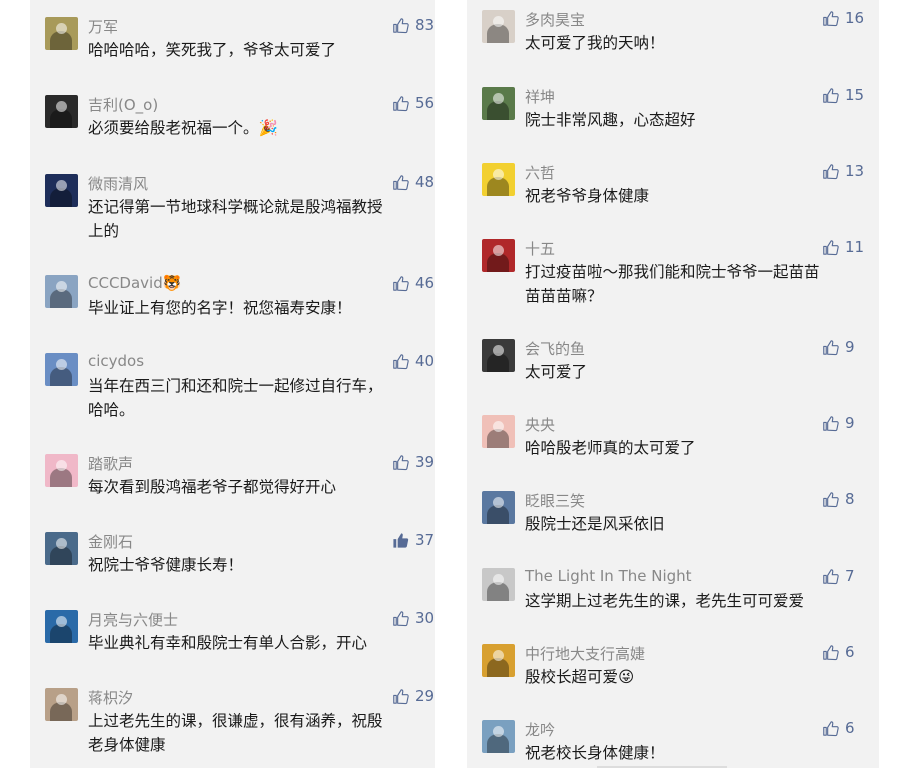 Image resolution: width=899 pixels, height=768 pixels. I want to click on comment-line: 老身体健康, so click(127, 745).